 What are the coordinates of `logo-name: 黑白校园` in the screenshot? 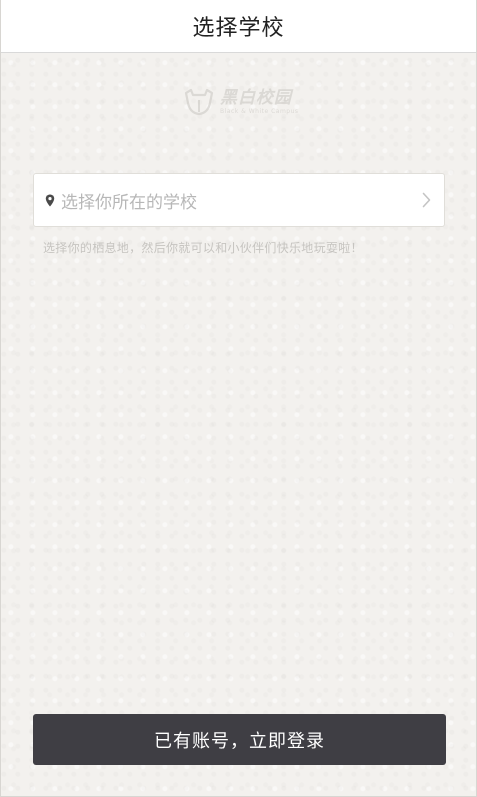 It's located at (256, 97).